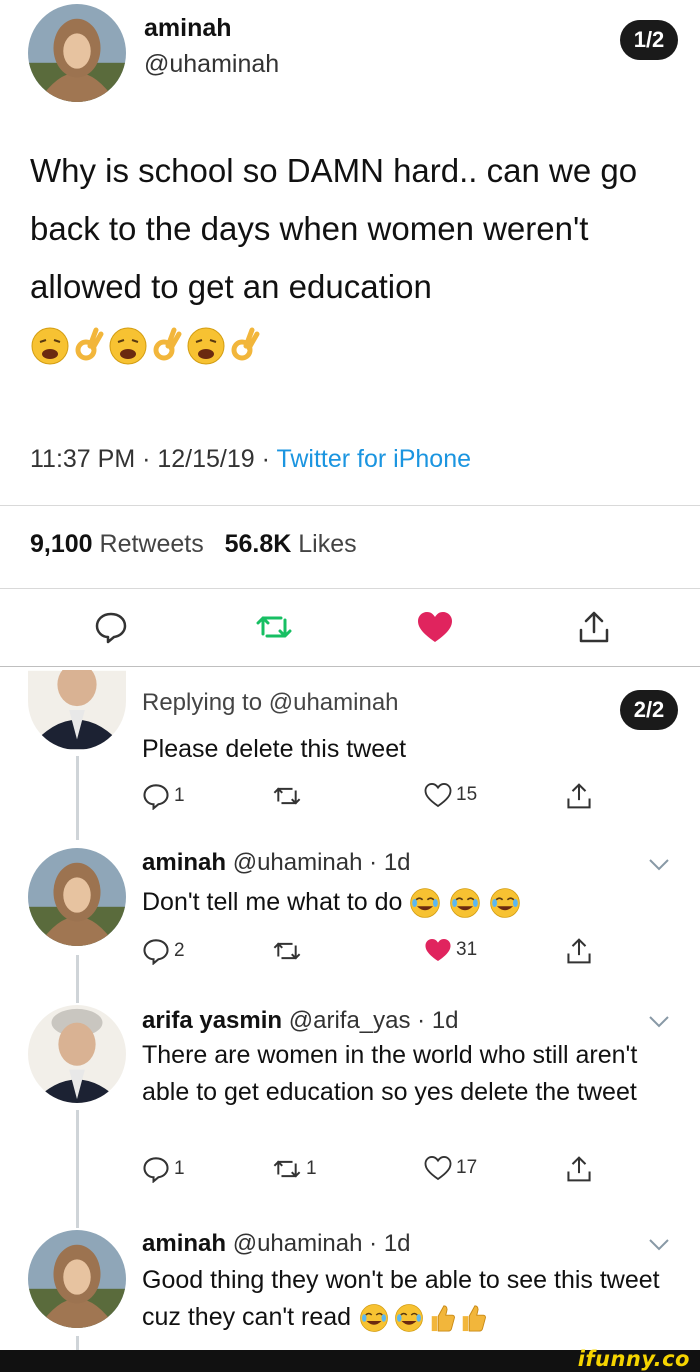 The image size is (700, 1372). I want to click on likes-stat: 56.8K Likes, so click(291, 544).